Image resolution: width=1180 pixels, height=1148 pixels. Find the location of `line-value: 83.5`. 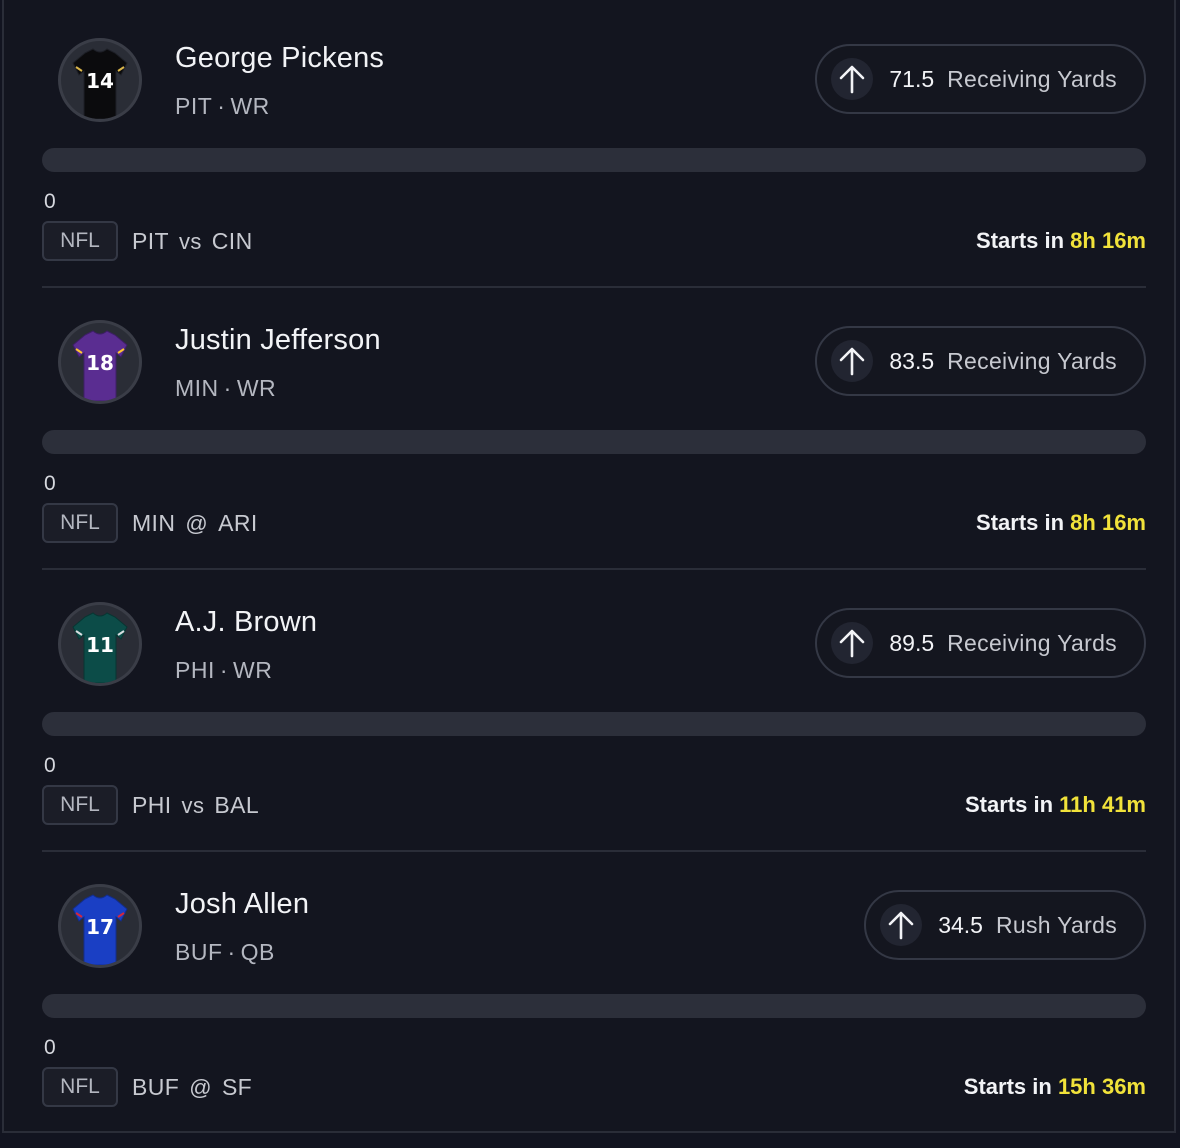

line-value: 83.5 is located at coordinates (912, 360).